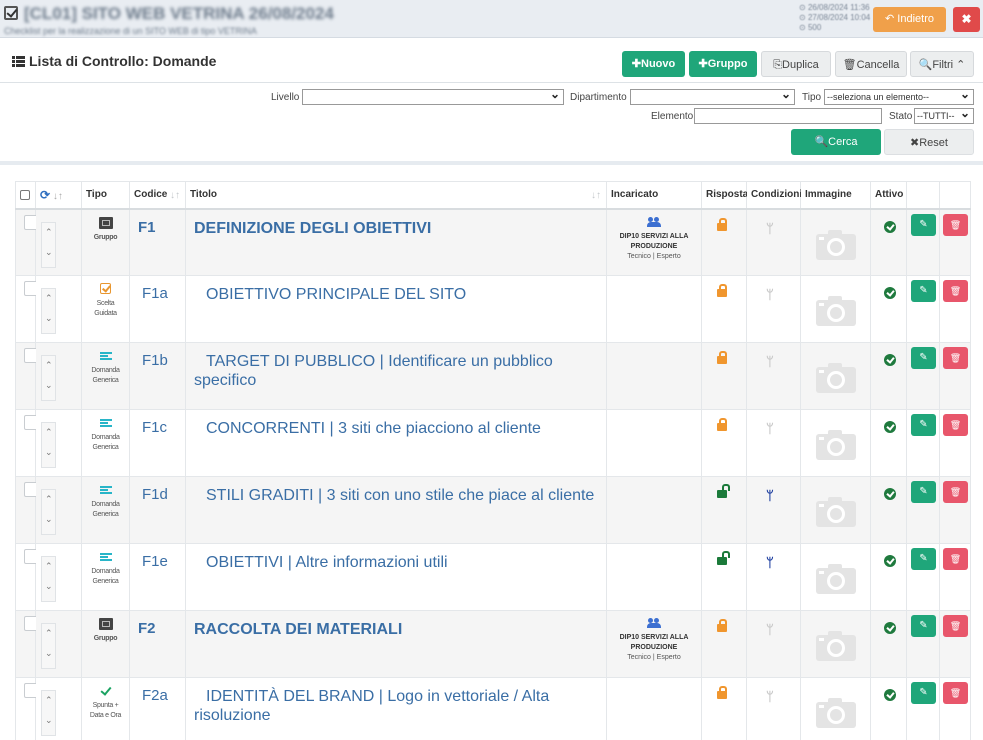 The width and height of the screenshot is (983, 740). What do you see at coordinates (899, 97) in the screenshot?
I see `tipo-select: --seleziona un elemento--` at bounding box center [899, 97].